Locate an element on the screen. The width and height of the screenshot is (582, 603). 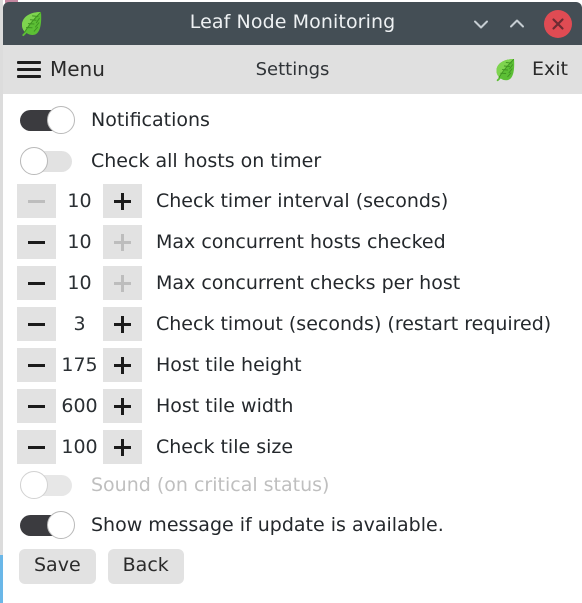
exit-button-label: Exit is located at coordinates (550, 69).